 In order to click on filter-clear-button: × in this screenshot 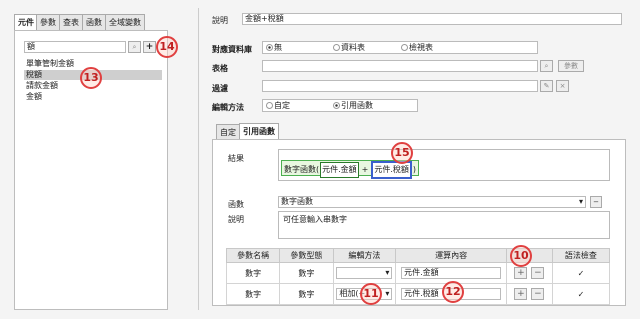, I will do `click(562, 86)`.